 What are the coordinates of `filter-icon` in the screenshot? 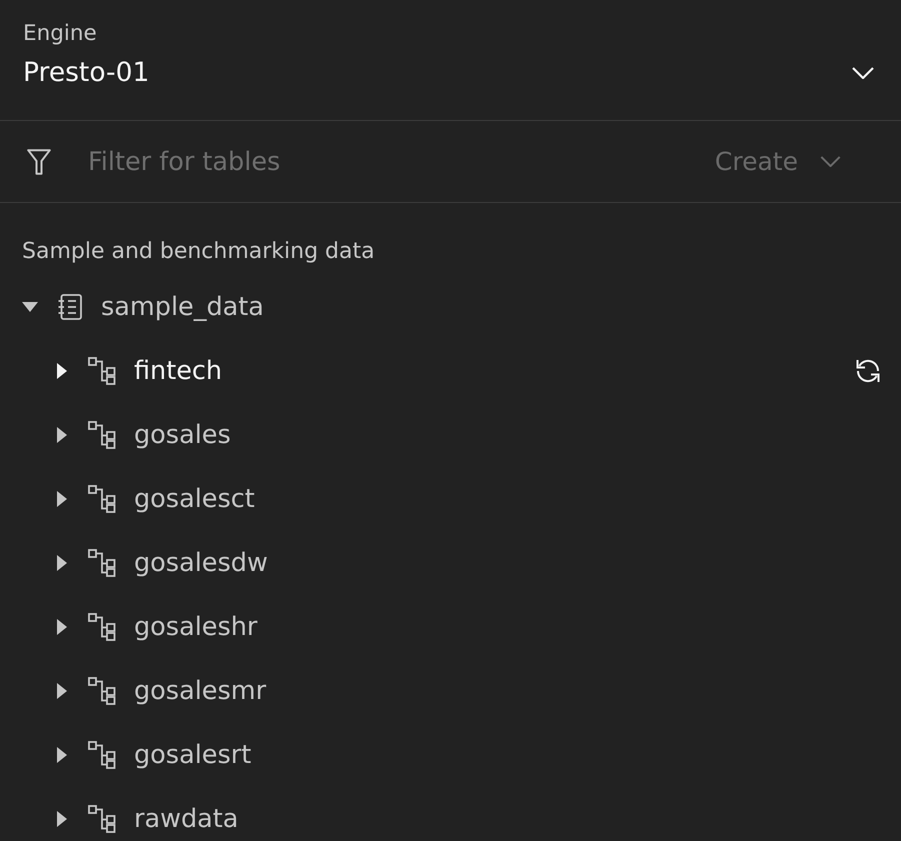 It's located at (39, 161).